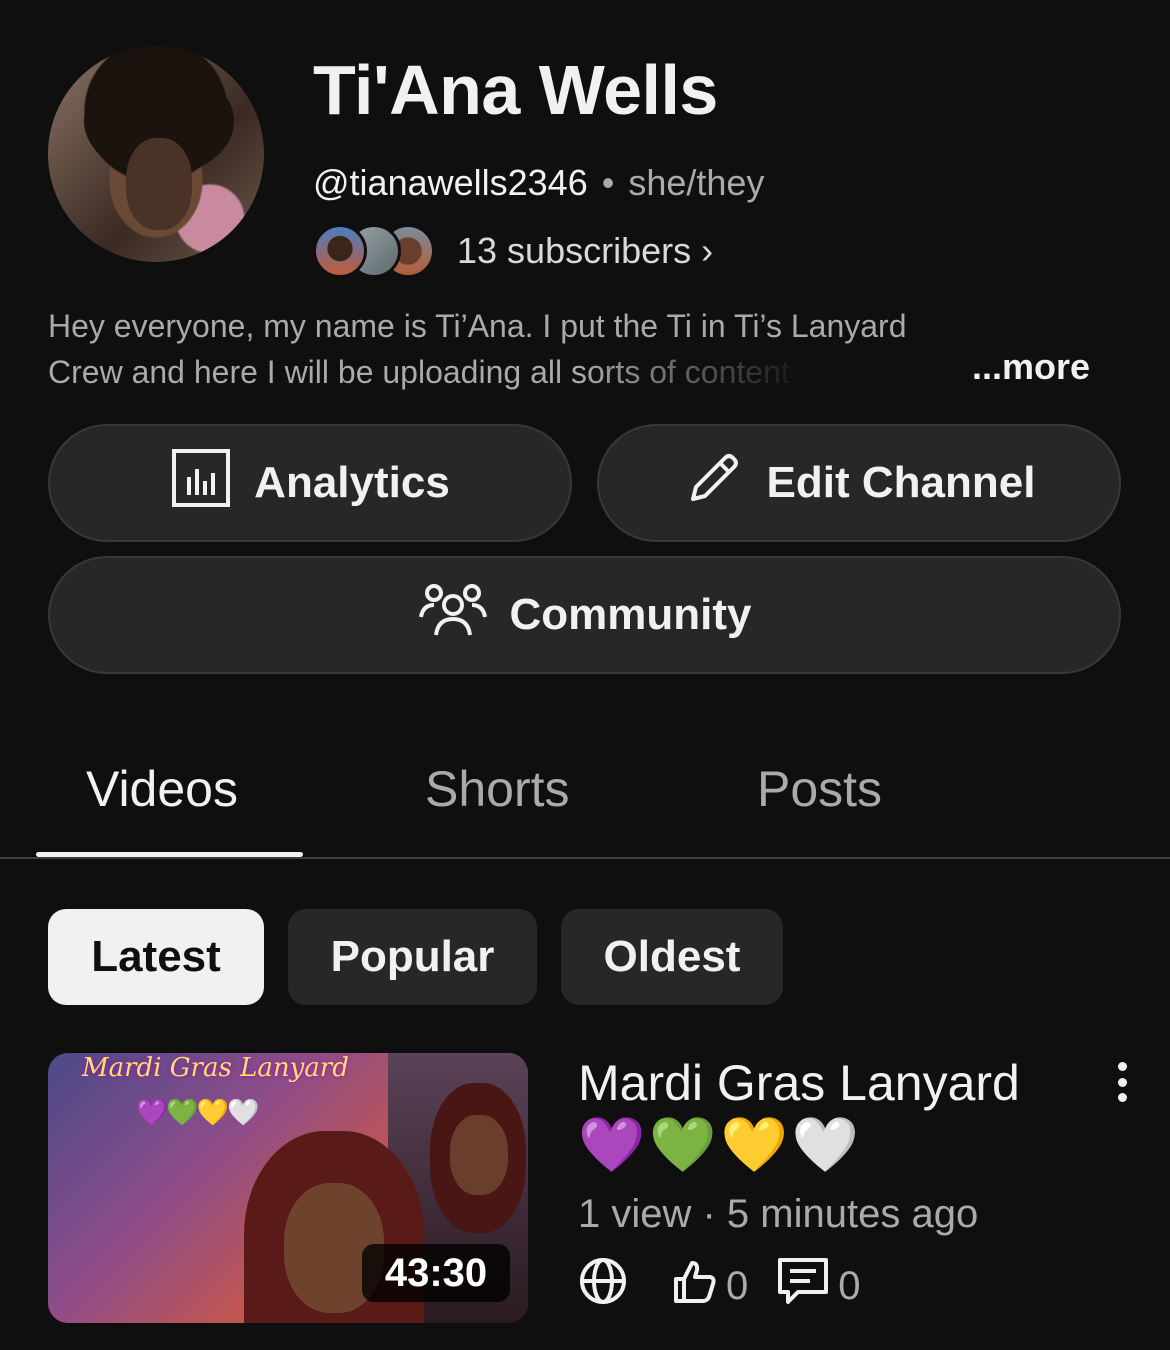 The height and width of the screenshot is (1350, 1170). Describe the element at coordinates (215, 1068) in the screenshot. I see `thumbnail-title: Mardi Gras Lanyard` at that location.